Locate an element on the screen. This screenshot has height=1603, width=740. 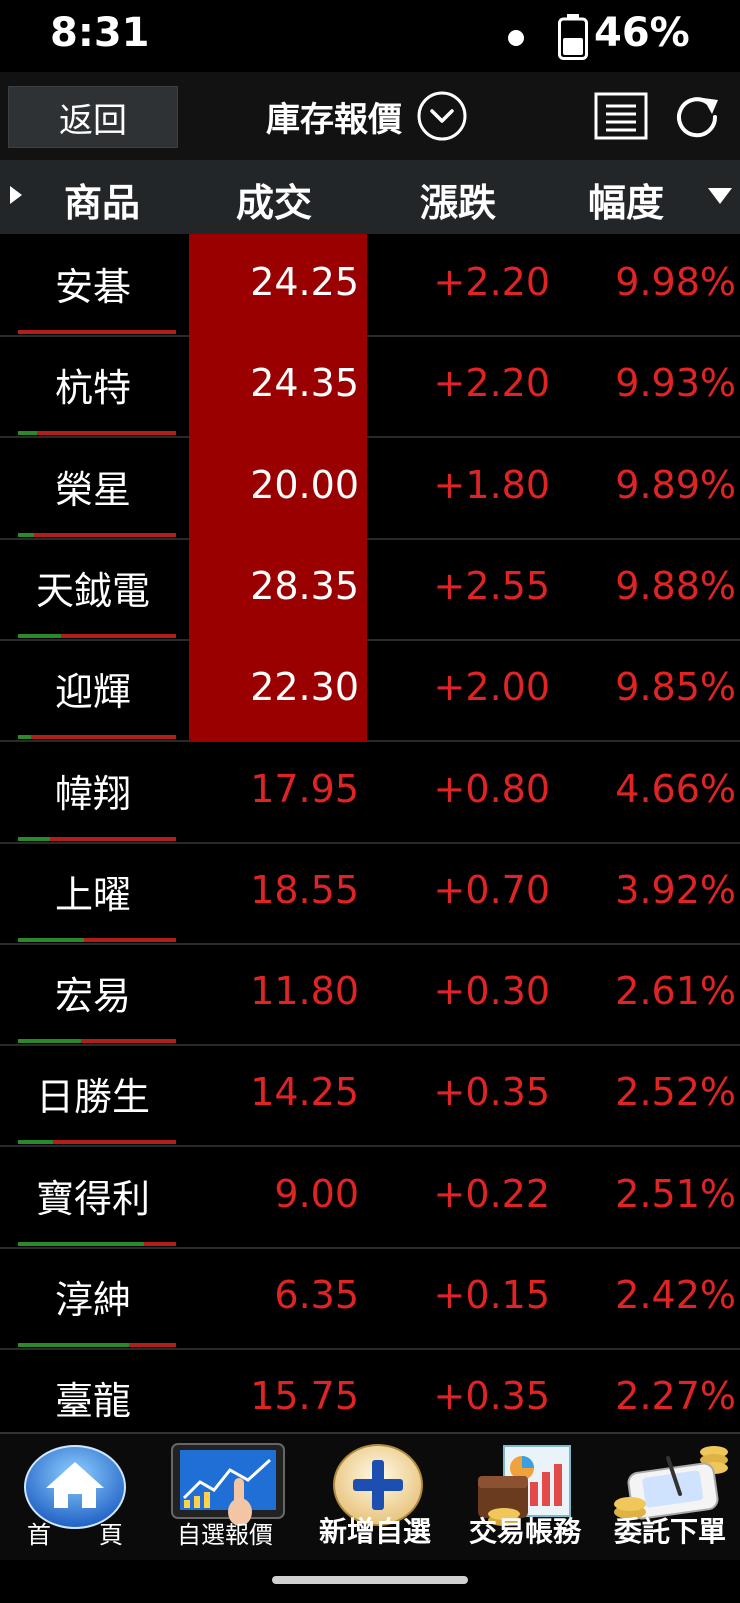
list-icon is located at coordinates (621, 116).